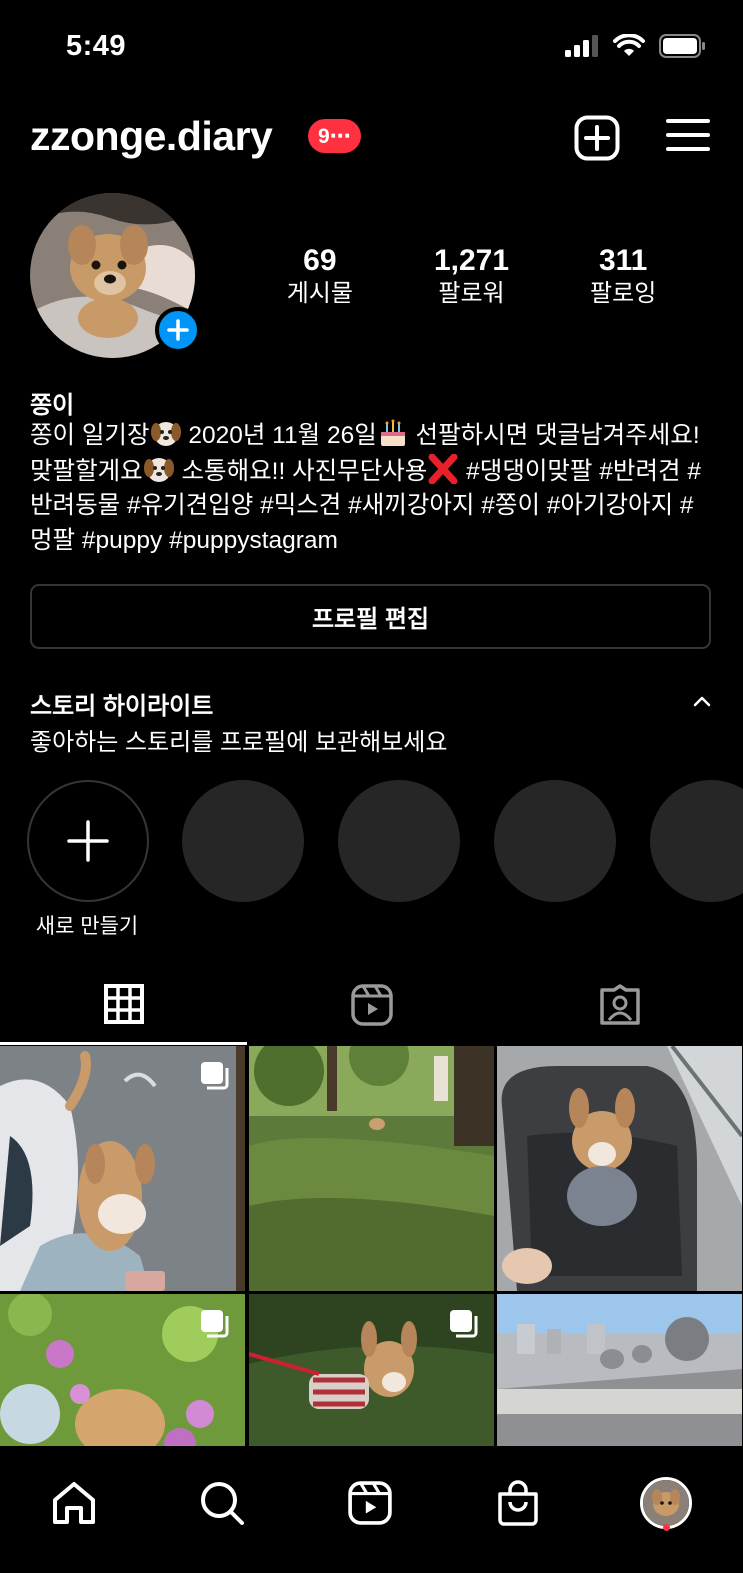 Image resolution: width=743 pixels, height=1573 pixels. I want to click on status-bar: 5:49, so click(371, 47).